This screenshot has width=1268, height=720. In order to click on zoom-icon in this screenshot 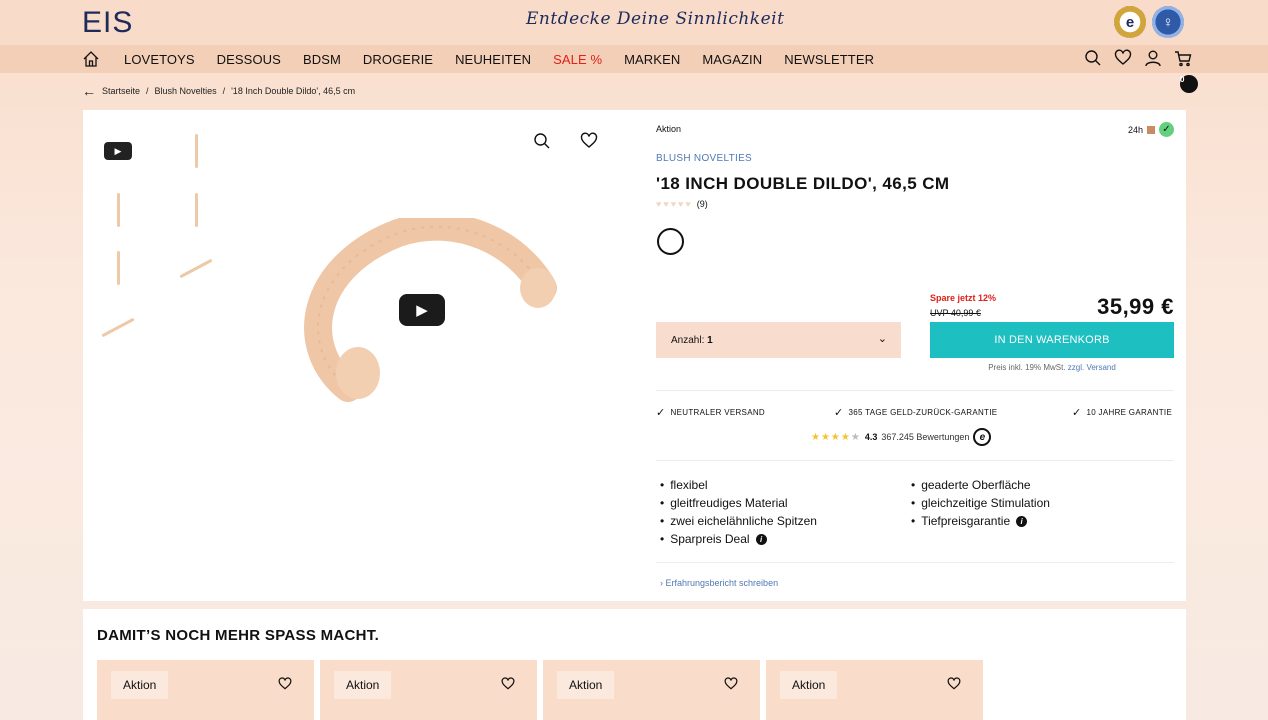, I will do `click(542, 141)`.